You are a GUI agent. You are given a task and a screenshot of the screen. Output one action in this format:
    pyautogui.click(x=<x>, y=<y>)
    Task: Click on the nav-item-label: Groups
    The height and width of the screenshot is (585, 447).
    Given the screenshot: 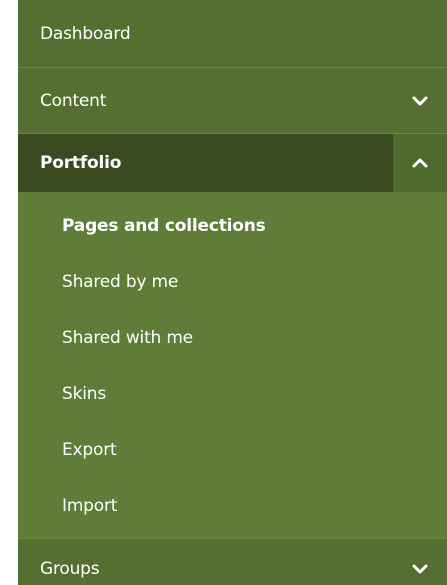 What is the action you would take?
    pyautogui.click(x=70, y=568)
    